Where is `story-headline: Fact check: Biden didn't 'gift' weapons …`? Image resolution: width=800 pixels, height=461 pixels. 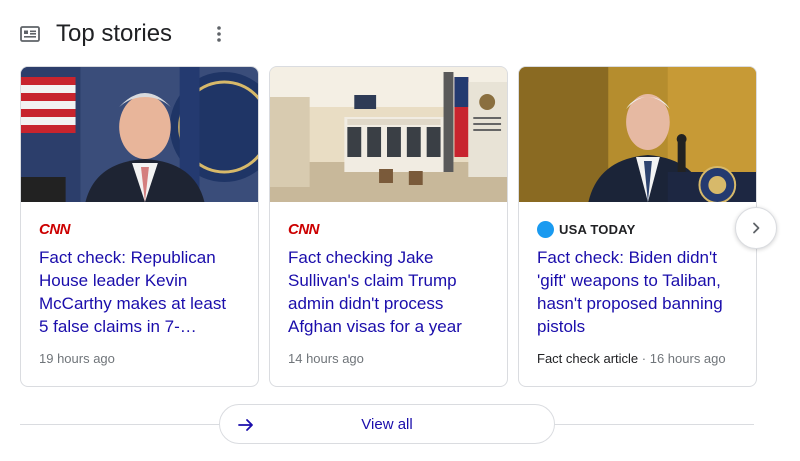 story-headline: Fact check: Biden didn't 'gift' weapons … is located at coordinates (637, 292).